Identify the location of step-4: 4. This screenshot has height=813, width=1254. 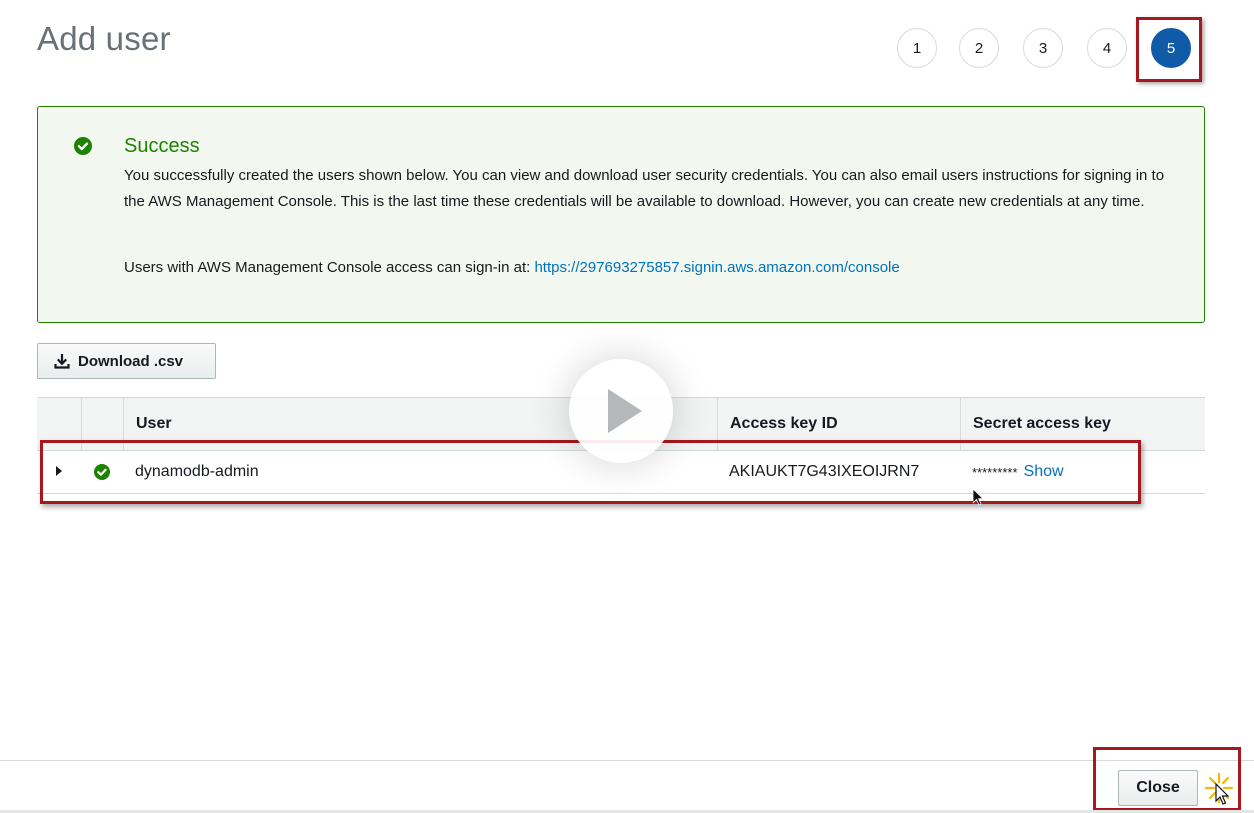
(1107, 48).